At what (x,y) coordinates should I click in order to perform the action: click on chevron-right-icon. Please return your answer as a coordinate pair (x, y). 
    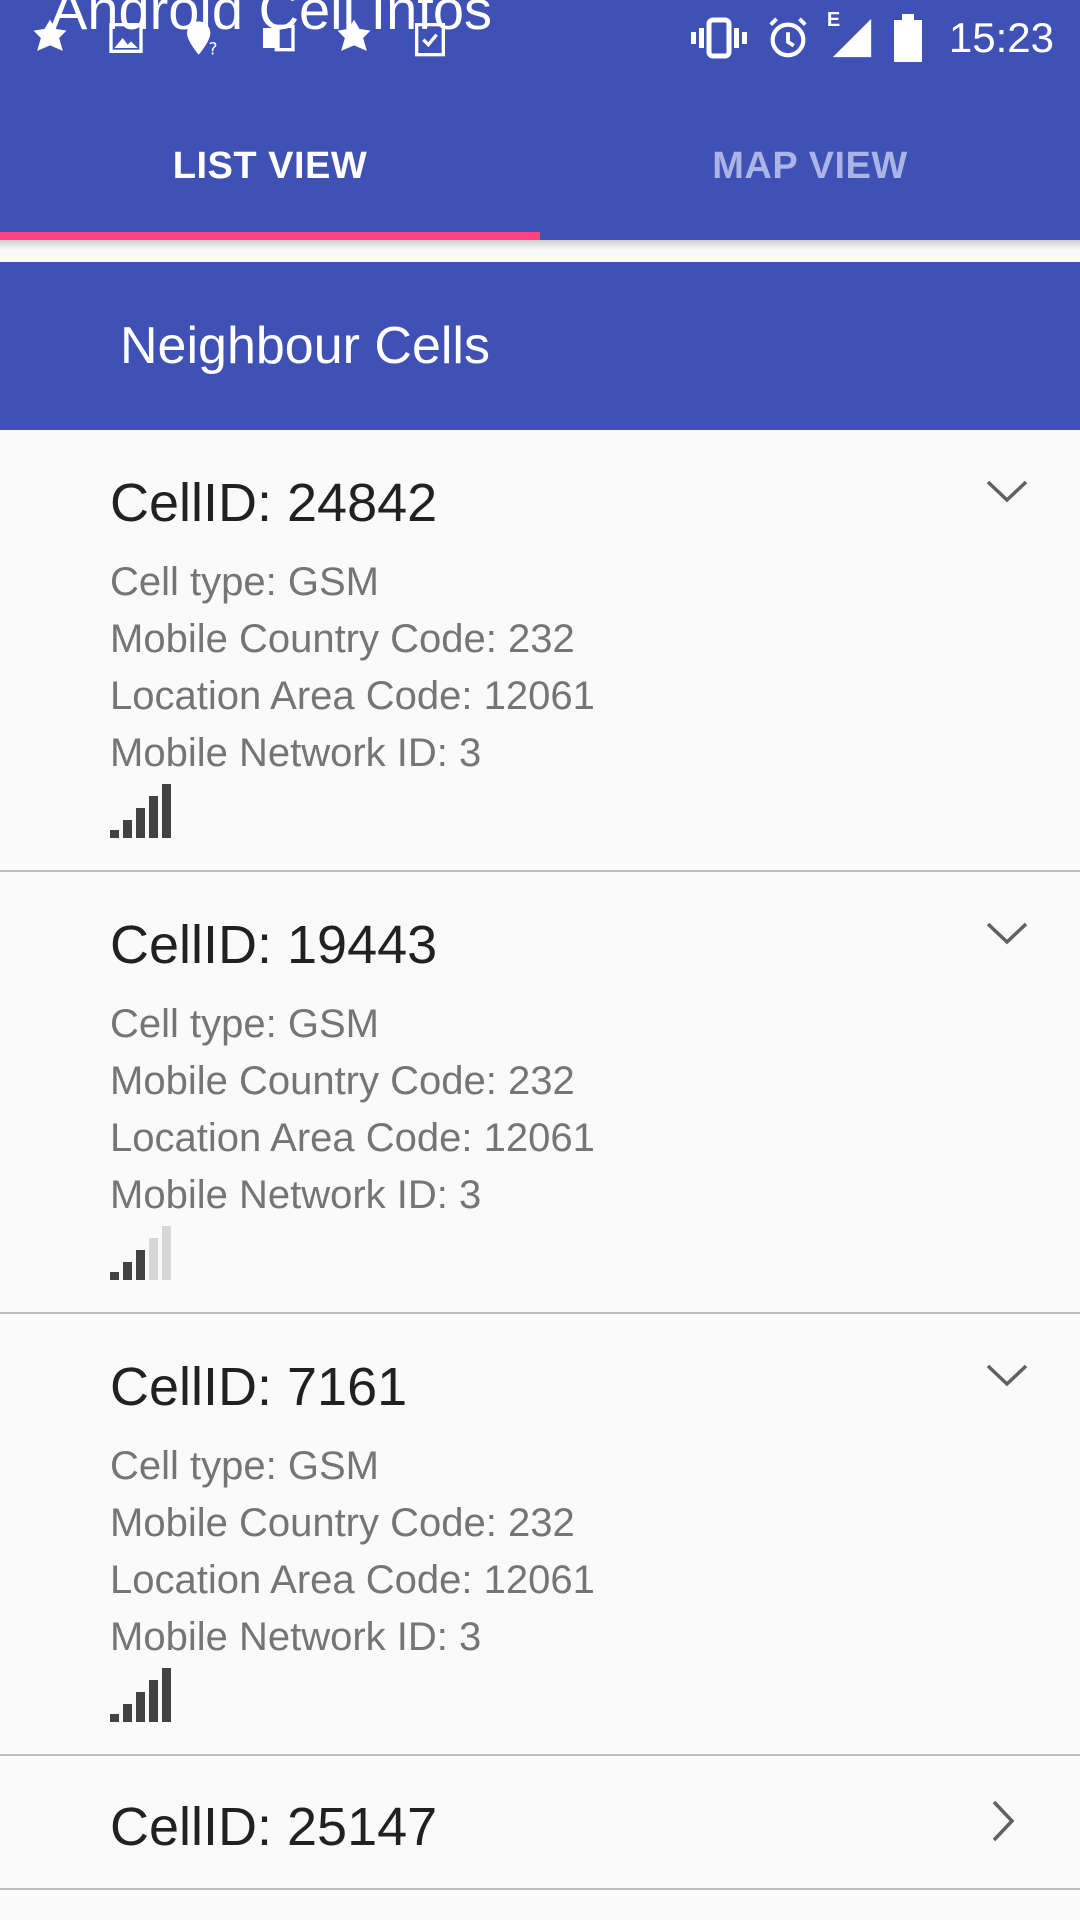
    Looking at the image, I should click on (1003, 1821).